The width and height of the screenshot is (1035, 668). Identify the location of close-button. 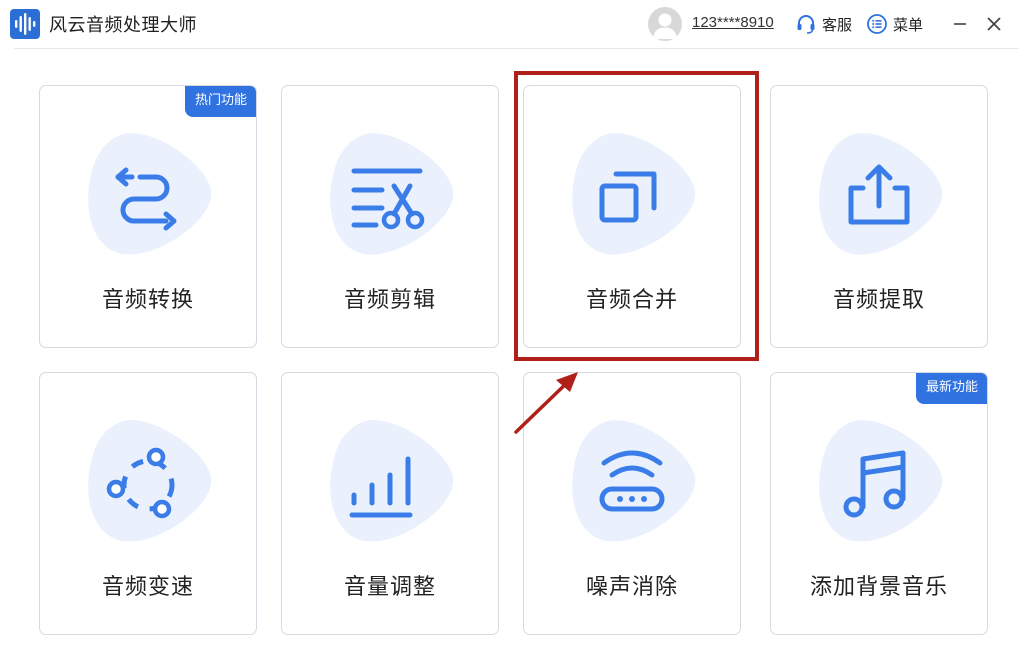
(994, 24).